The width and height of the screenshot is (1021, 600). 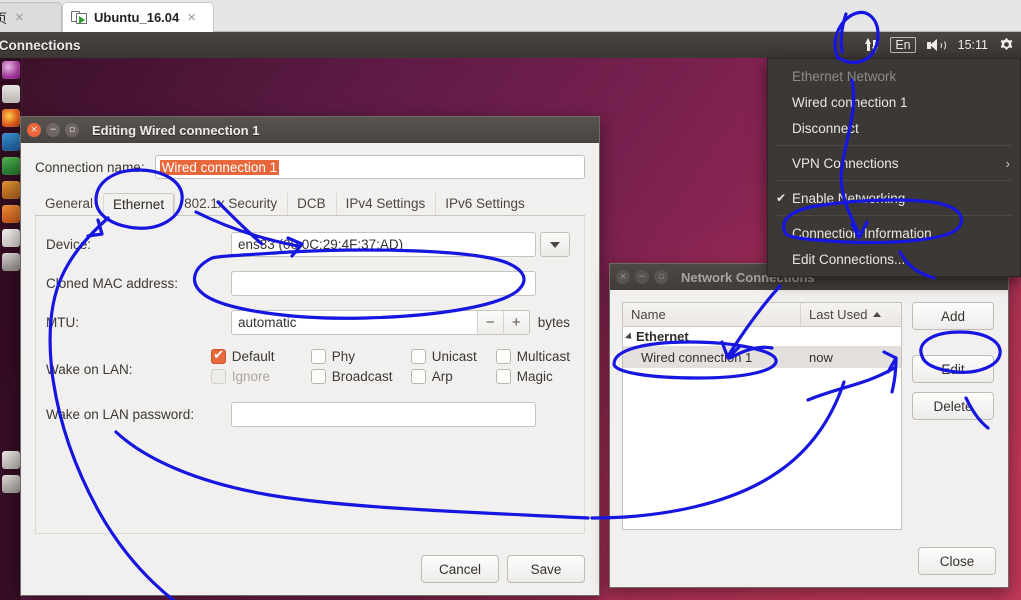 I want to click on mtu-spinner: automatic − +, so click(x=380, y=322).